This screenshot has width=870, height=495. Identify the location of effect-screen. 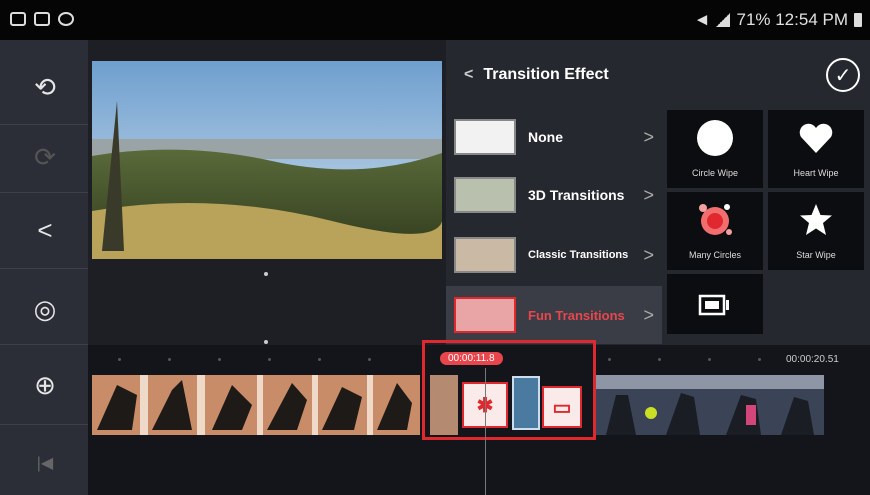
(715, 304).